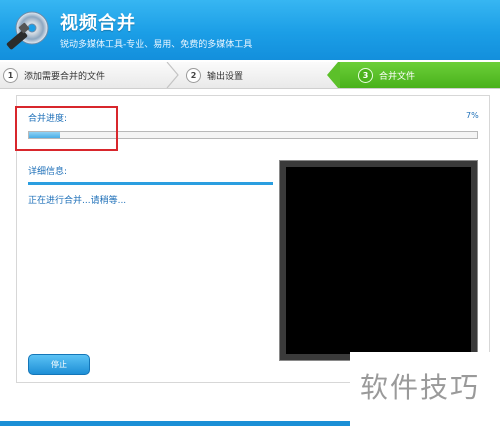  What do you see at coordinates (156, 45) in the screenshot?
I see `app-subtitle: 锐动多媒体工具-专业、易用、免费的多媒体工具` at bounding box center [156, 45].